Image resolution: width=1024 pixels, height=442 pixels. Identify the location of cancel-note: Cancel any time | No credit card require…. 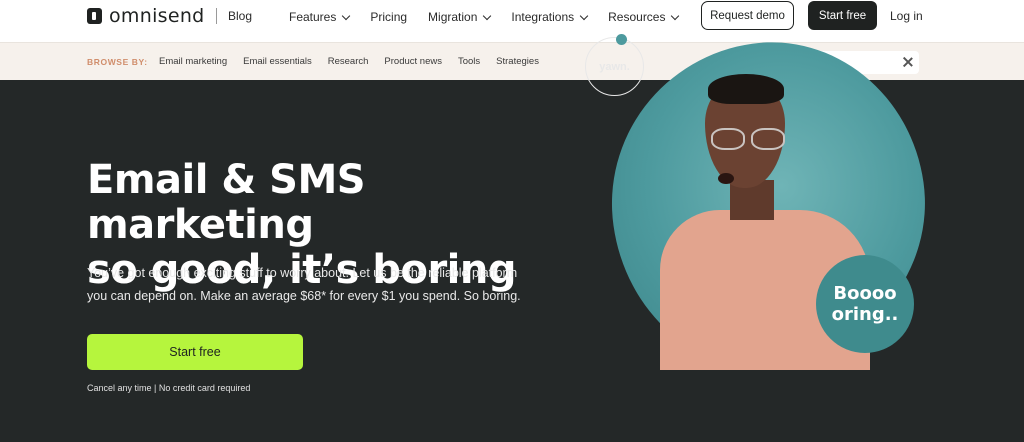
(169, 388).